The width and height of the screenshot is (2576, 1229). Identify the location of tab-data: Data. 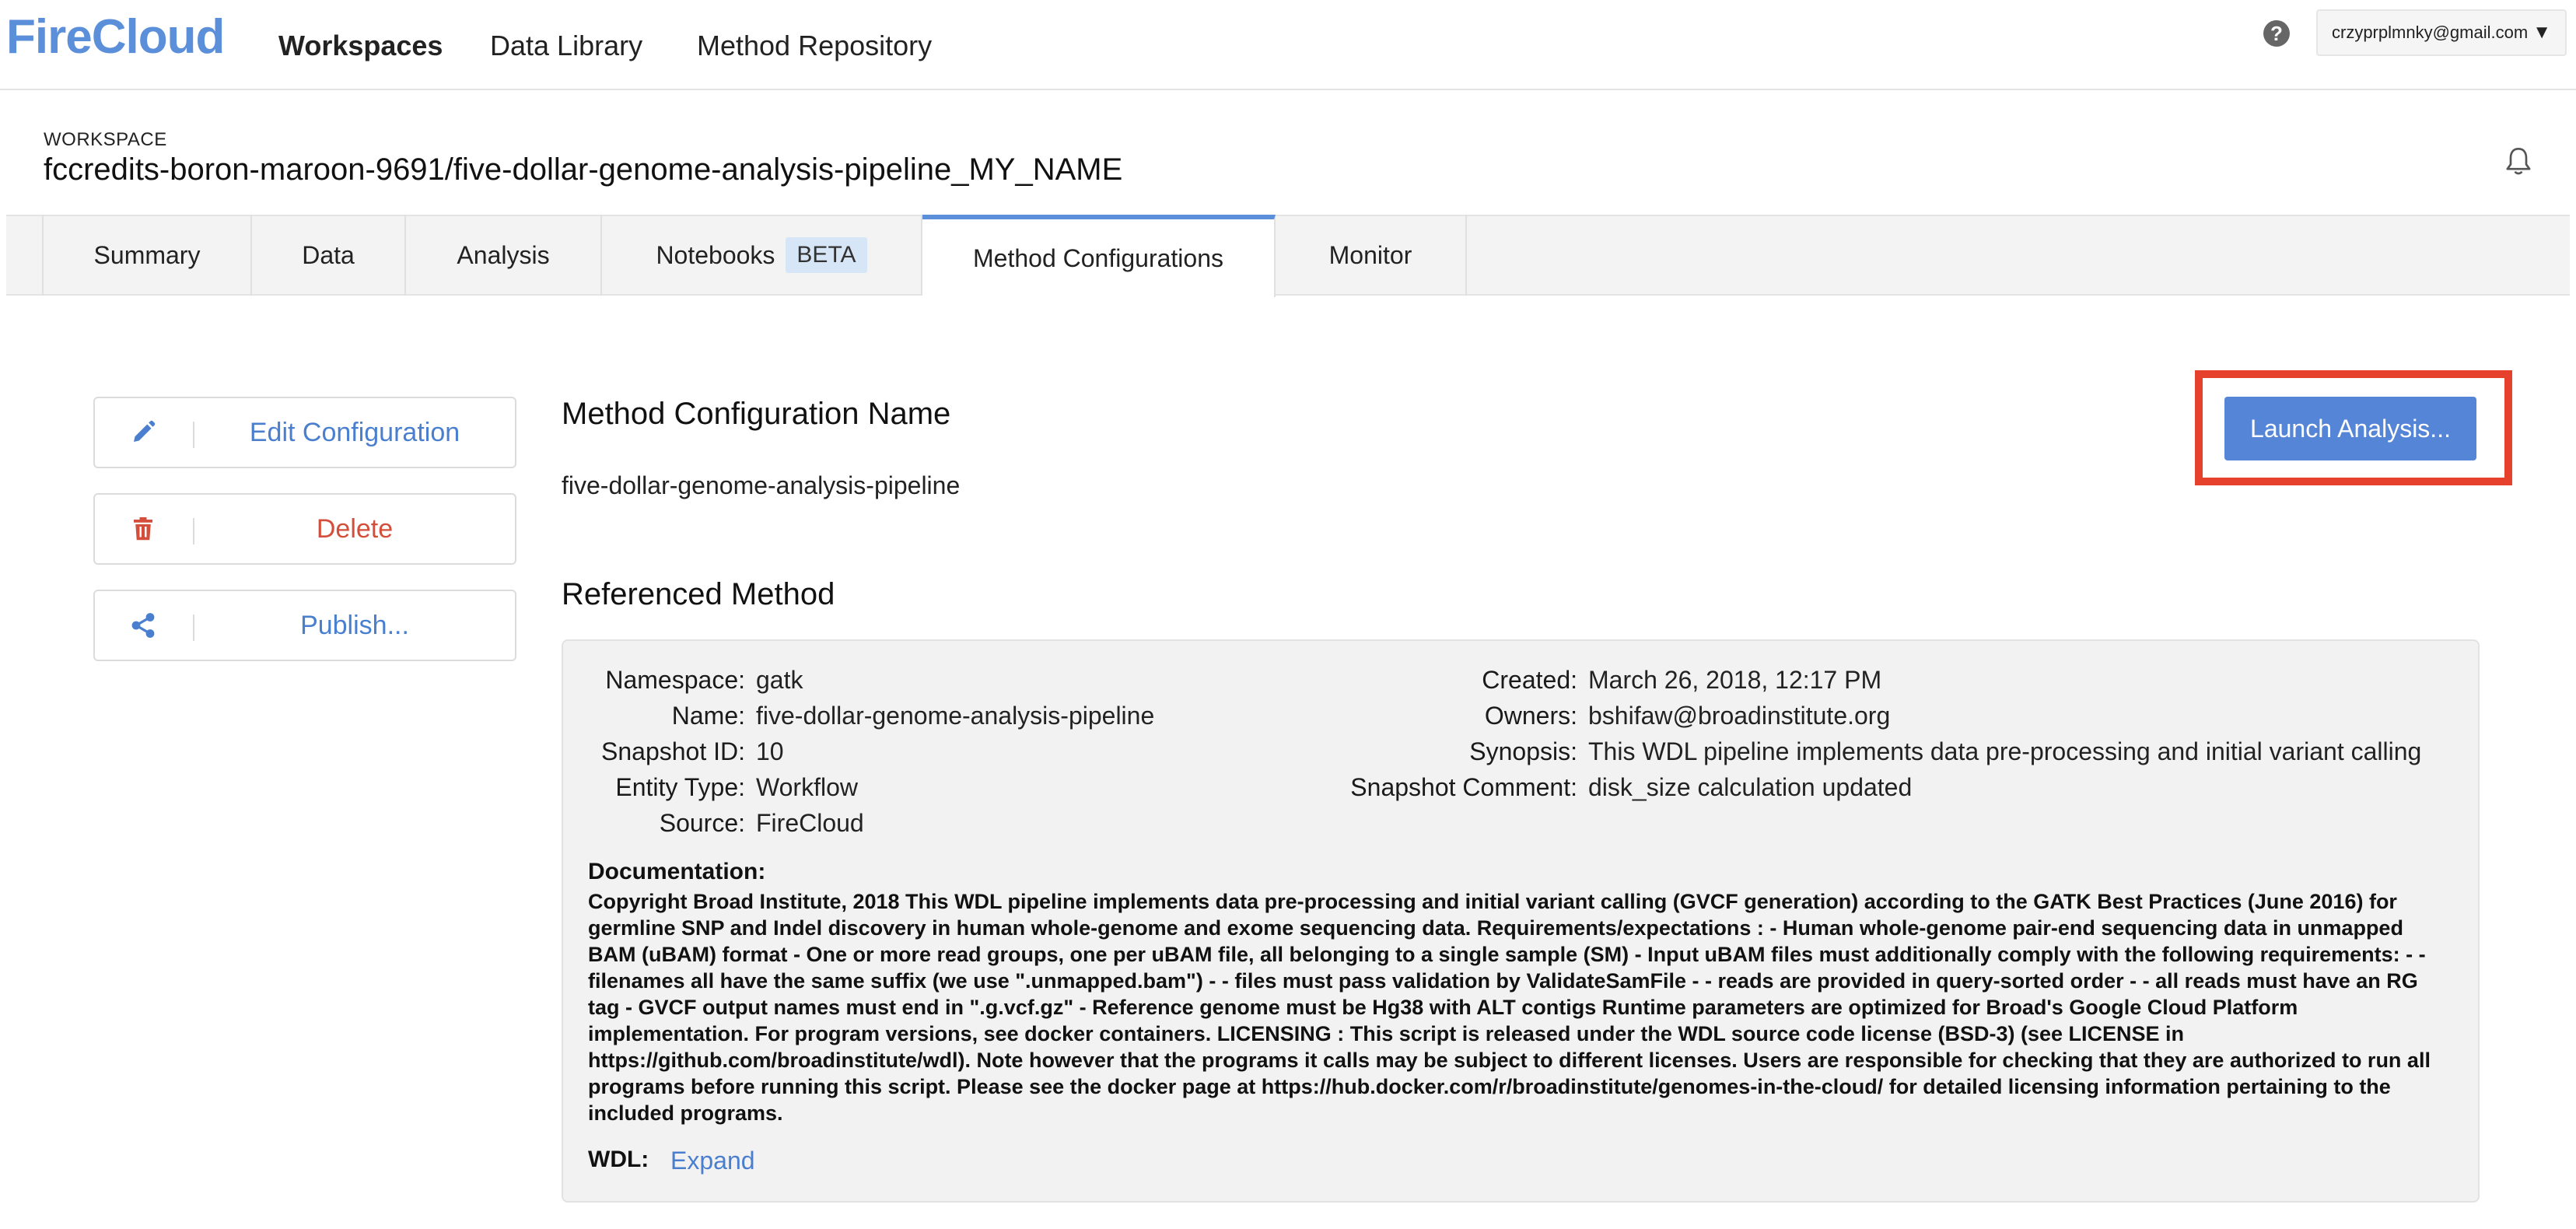
(329, 255).